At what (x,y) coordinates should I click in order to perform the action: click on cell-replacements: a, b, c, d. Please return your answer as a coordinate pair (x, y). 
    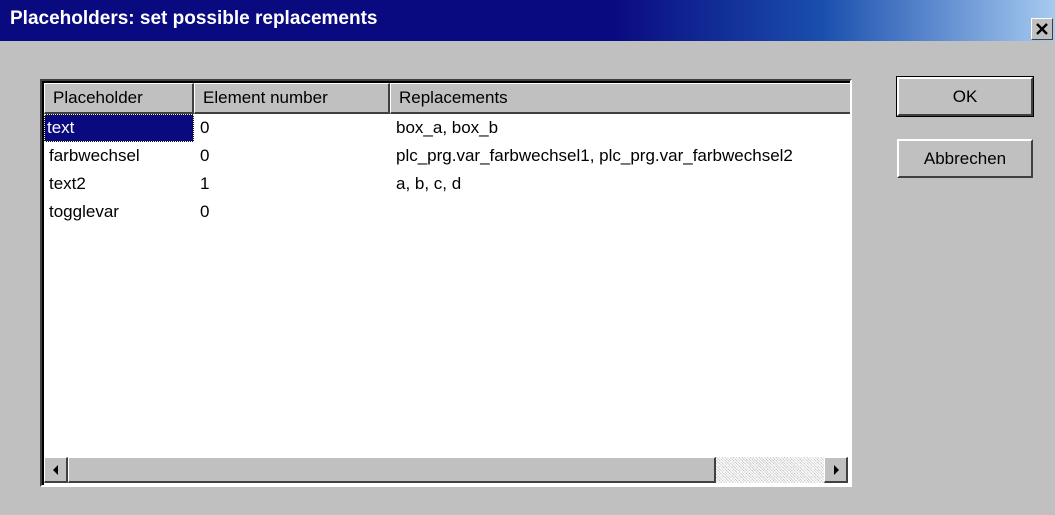
    Looking at the image, I should click on (623, 184).